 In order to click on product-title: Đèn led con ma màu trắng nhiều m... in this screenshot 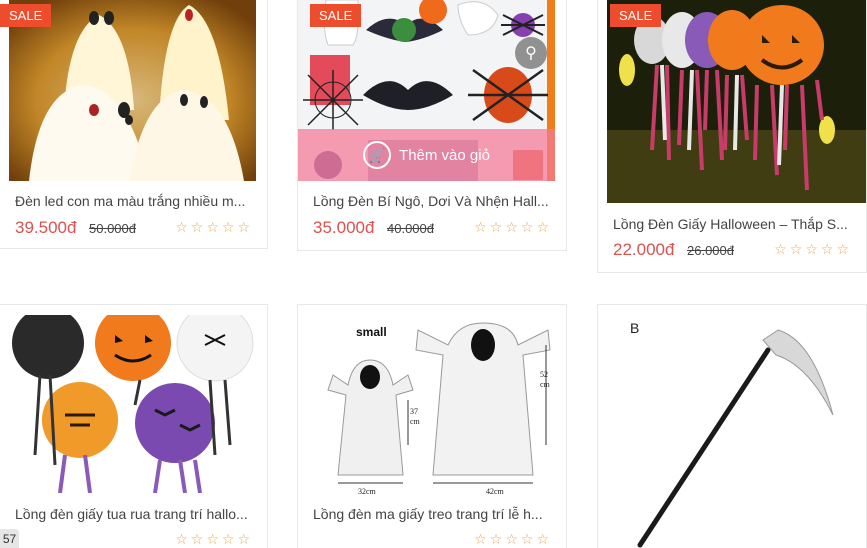, I will do `click(133, 201)`.